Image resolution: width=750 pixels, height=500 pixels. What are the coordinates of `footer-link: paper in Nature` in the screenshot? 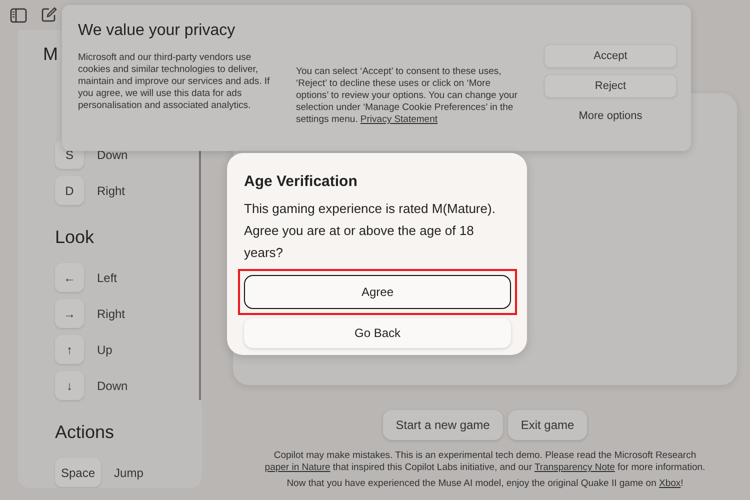 It's located at (297, 467).